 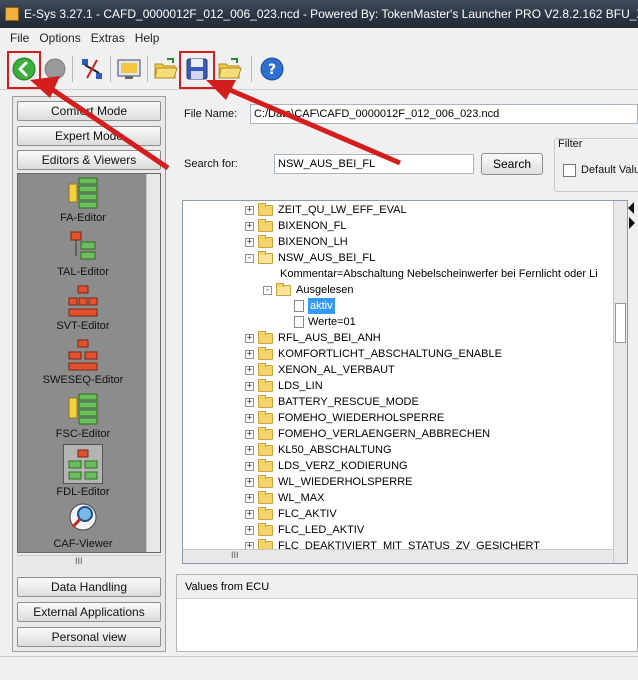 What do you see at coordinates (348, 402) in the screenshot?
I see `tree-node-label: BATTERY_RESCUE_MODE` at bounding box center [348, 402].